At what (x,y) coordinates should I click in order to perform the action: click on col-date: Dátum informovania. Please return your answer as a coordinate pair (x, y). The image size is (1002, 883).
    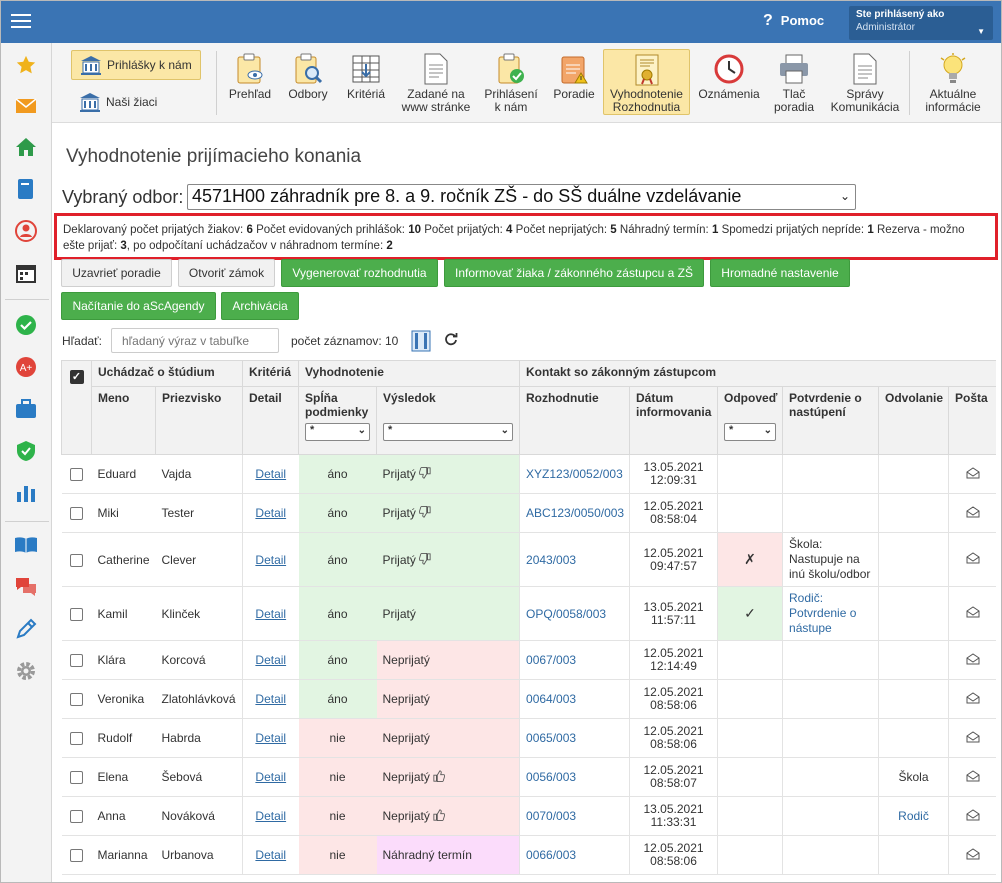
    Looking at the image, I should click on (674, 420).